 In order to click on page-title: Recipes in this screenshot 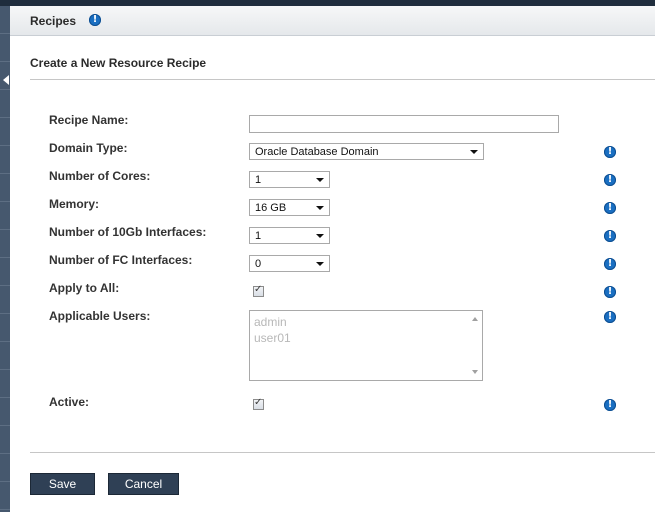, I will do `click(53, 21)`.